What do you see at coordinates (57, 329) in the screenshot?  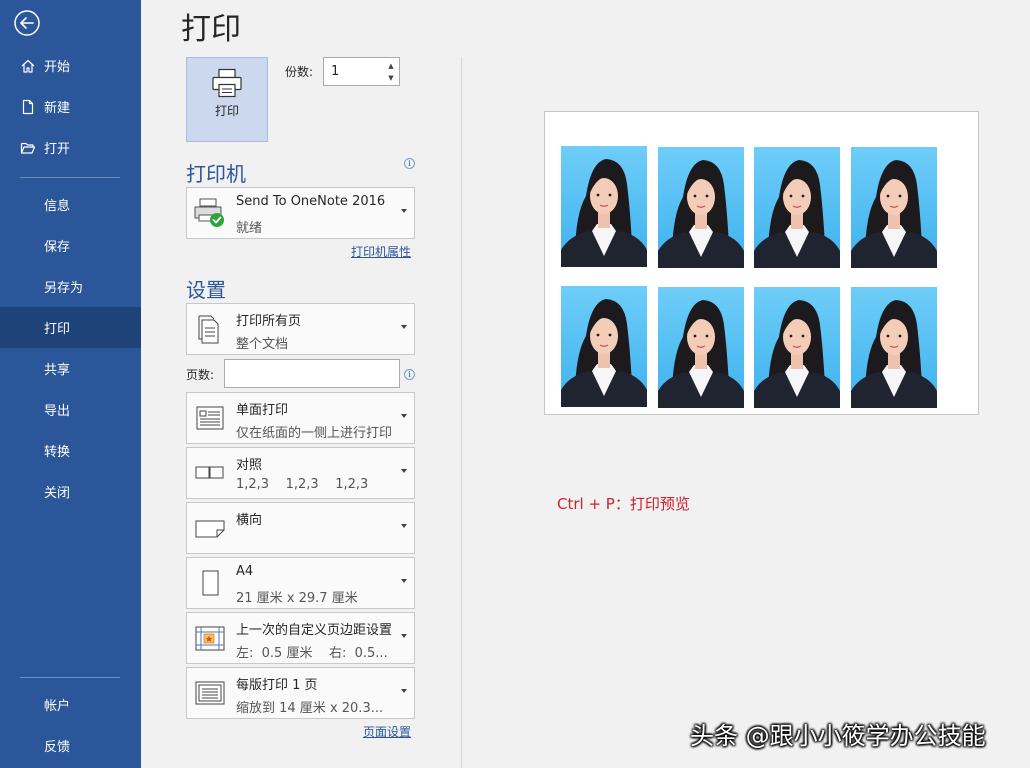 I see `nav-label: 打印` at bounding box center [57, 329].